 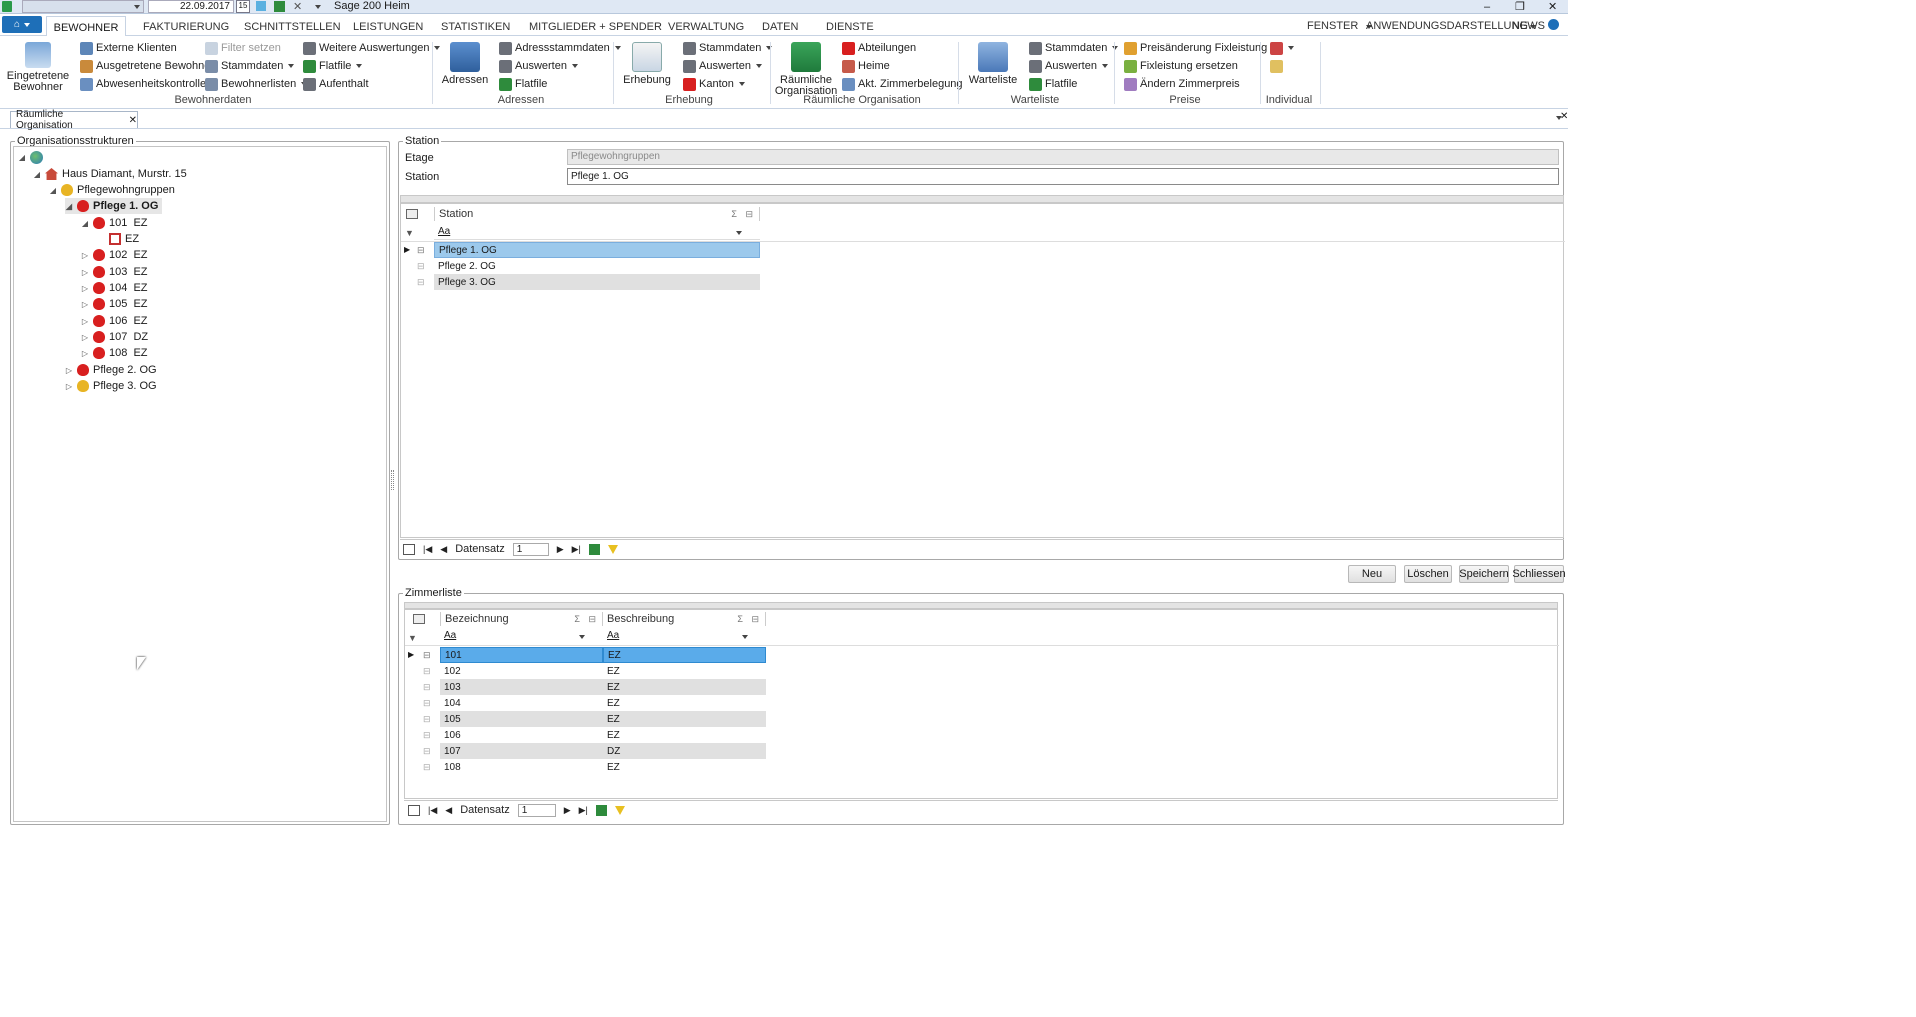 I want to click on close-tab-icon: ✕, so click(x=133, y=120).